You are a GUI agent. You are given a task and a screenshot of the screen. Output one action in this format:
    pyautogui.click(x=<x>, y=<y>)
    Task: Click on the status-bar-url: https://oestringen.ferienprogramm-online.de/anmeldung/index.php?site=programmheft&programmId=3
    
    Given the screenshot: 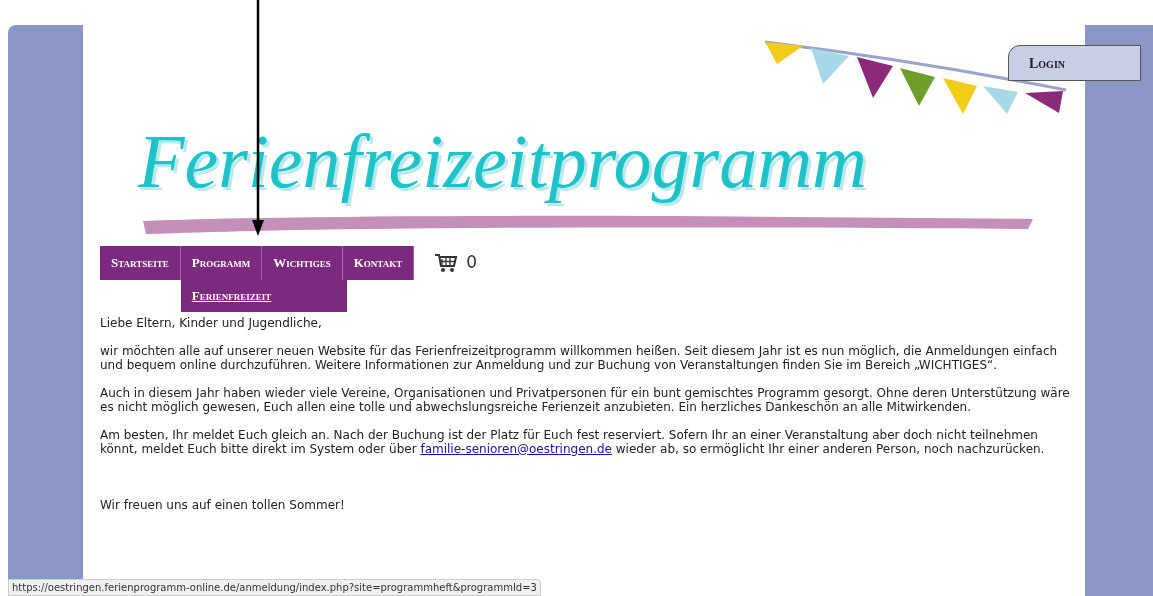 What is the action you would take?
    pyautogui.click(x=274, y=587)
    